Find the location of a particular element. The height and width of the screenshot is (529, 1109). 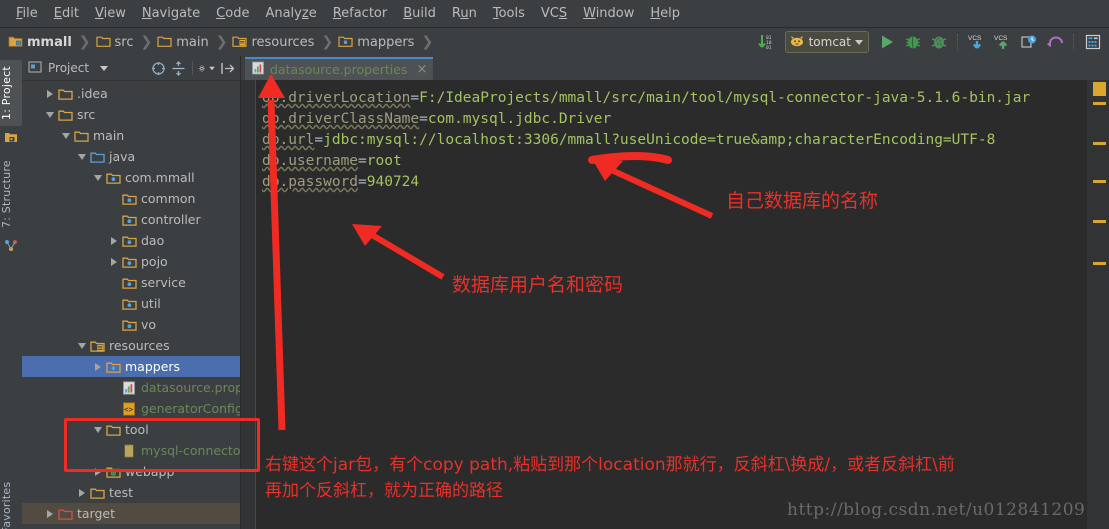

tree-row: main is located at coordinates (131, 135).